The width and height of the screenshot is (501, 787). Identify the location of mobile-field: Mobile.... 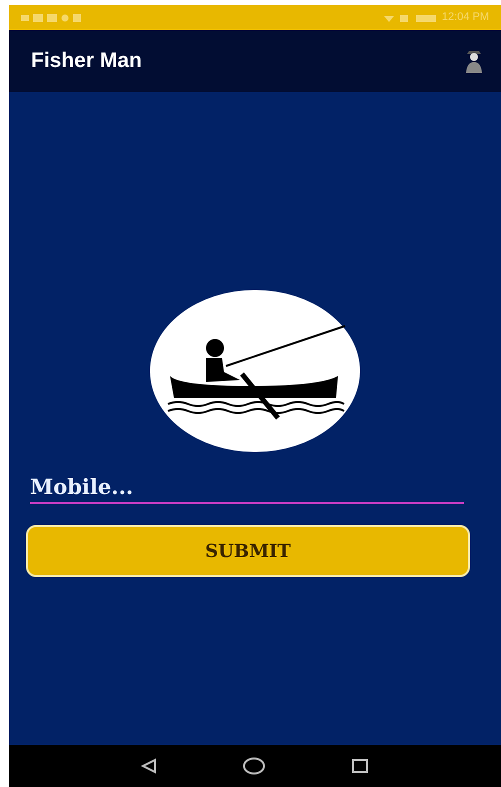
(247, 487).